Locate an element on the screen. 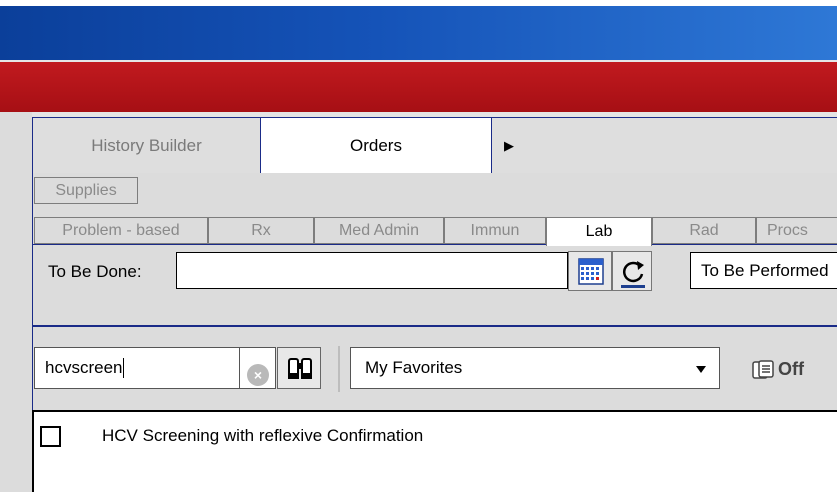 Image resolution: width=837 pixels, height=492 pixels. subtab-label: Problem - based is located at coordinates (121, 230).